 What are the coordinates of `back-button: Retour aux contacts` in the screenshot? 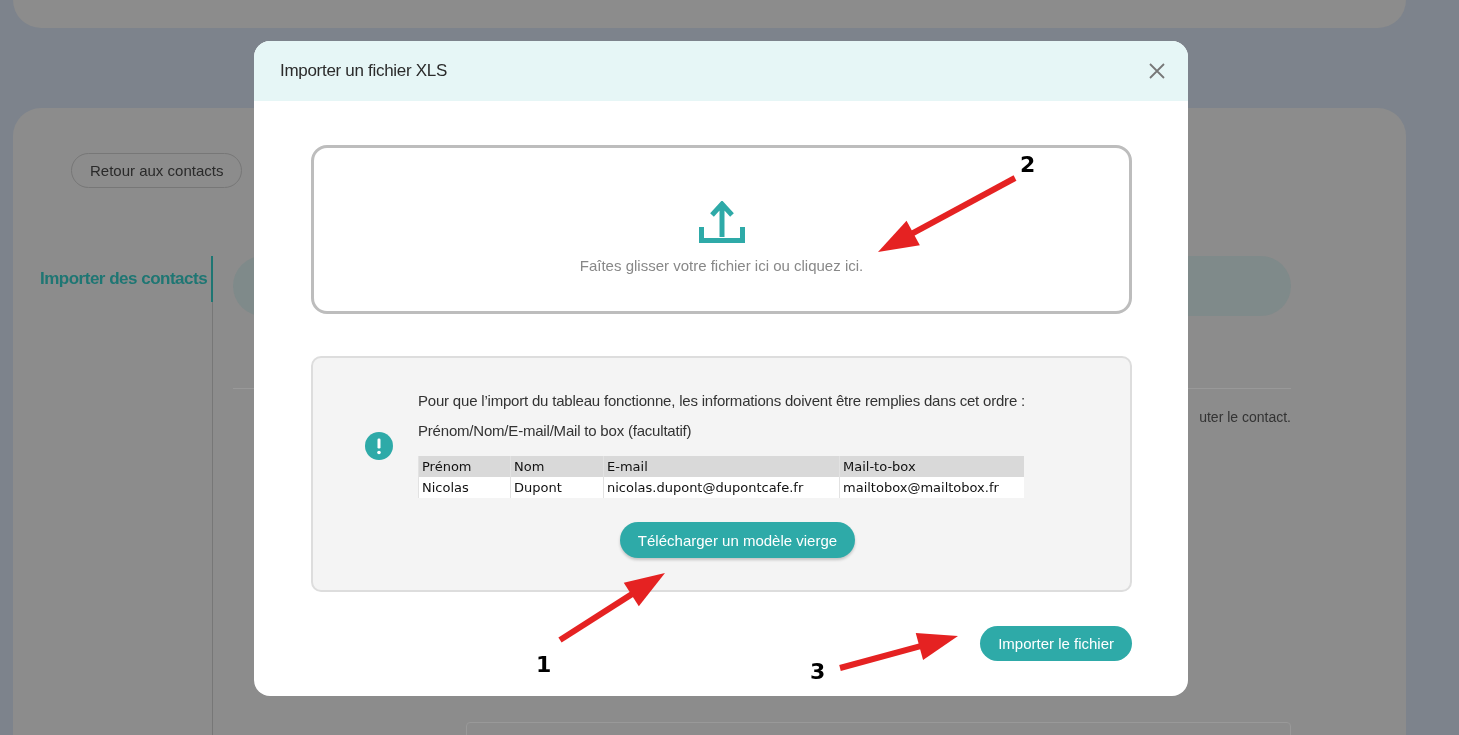 It's located at (157, 170).